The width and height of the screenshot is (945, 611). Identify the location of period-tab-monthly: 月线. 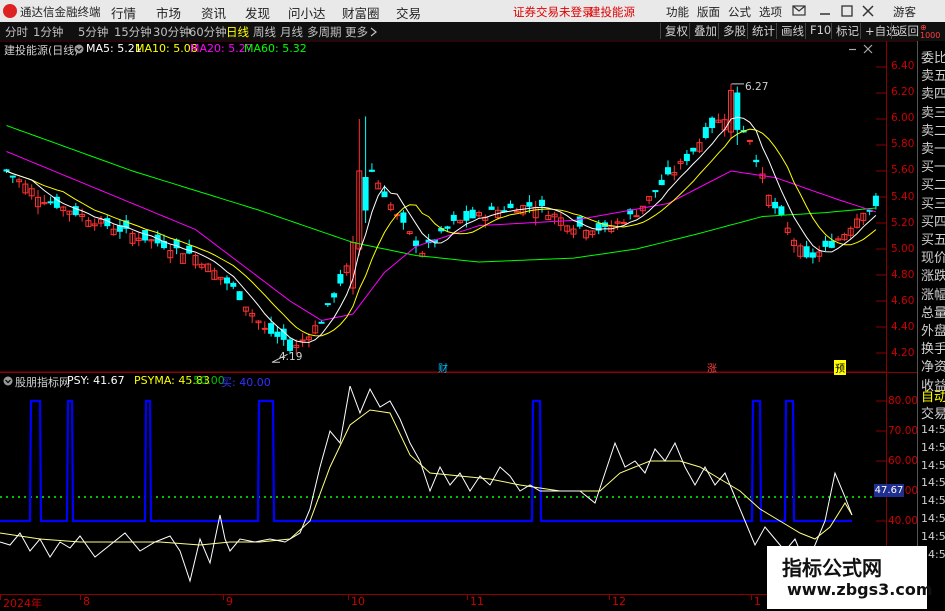
(291, 32).